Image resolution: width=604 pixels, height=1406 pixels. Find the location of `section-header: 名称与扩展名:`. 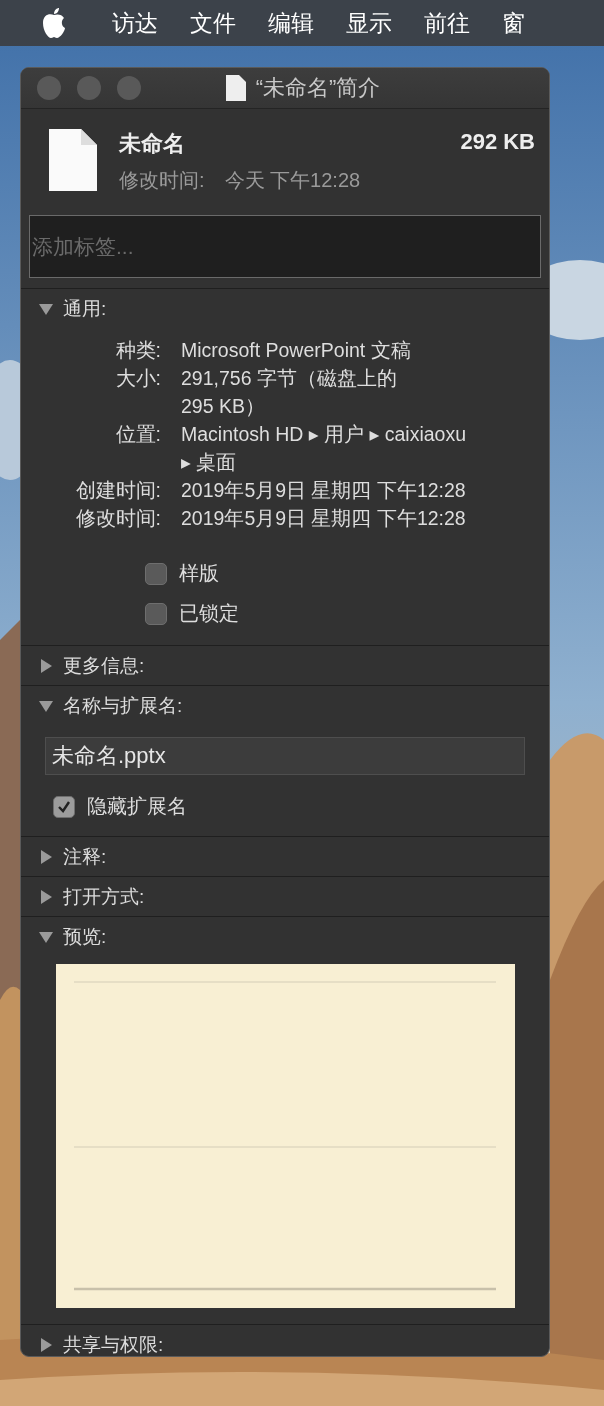

section-header: 名称与扩展名: is located at coordinates (285, 705).